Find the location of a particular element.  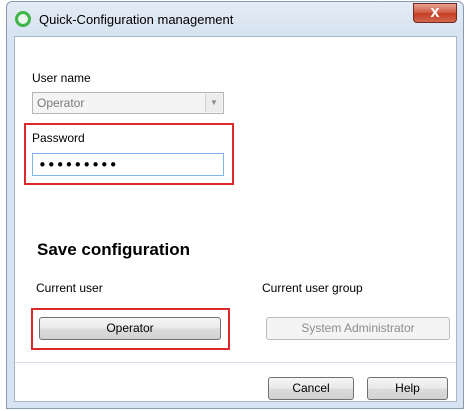

help-button: Help is located at coordinates (407, 388).